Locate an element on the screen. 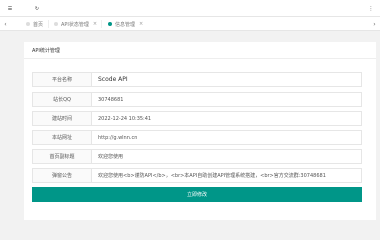  tab-scroll-left-icon: ‹ is located at coordinates (5, 24).